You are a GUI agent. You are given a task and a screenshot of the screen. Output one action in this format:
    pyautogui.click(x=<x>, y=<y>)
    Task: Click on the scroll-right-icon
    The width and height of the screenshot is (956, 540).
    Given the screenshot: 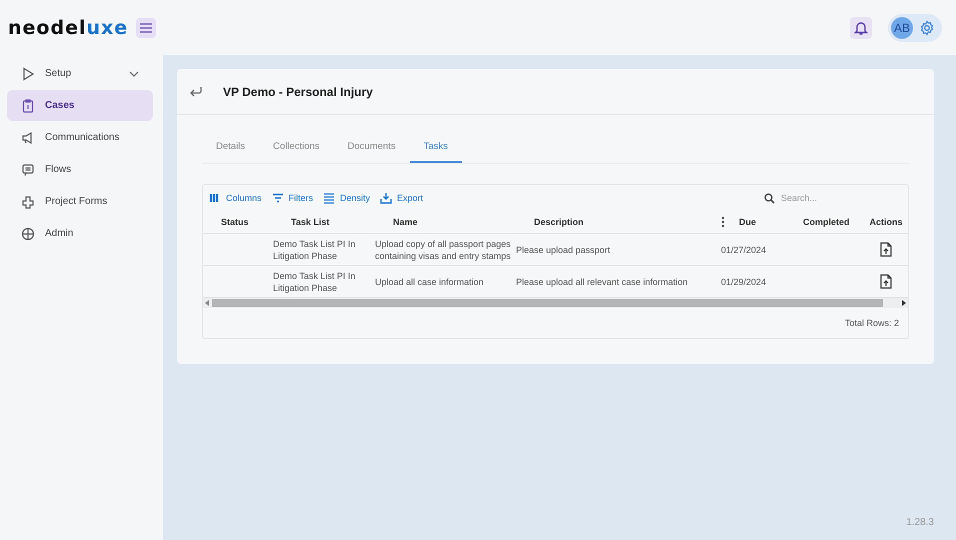 What is the action you would take?
    pyautogui.click(x=904, y=303)
    